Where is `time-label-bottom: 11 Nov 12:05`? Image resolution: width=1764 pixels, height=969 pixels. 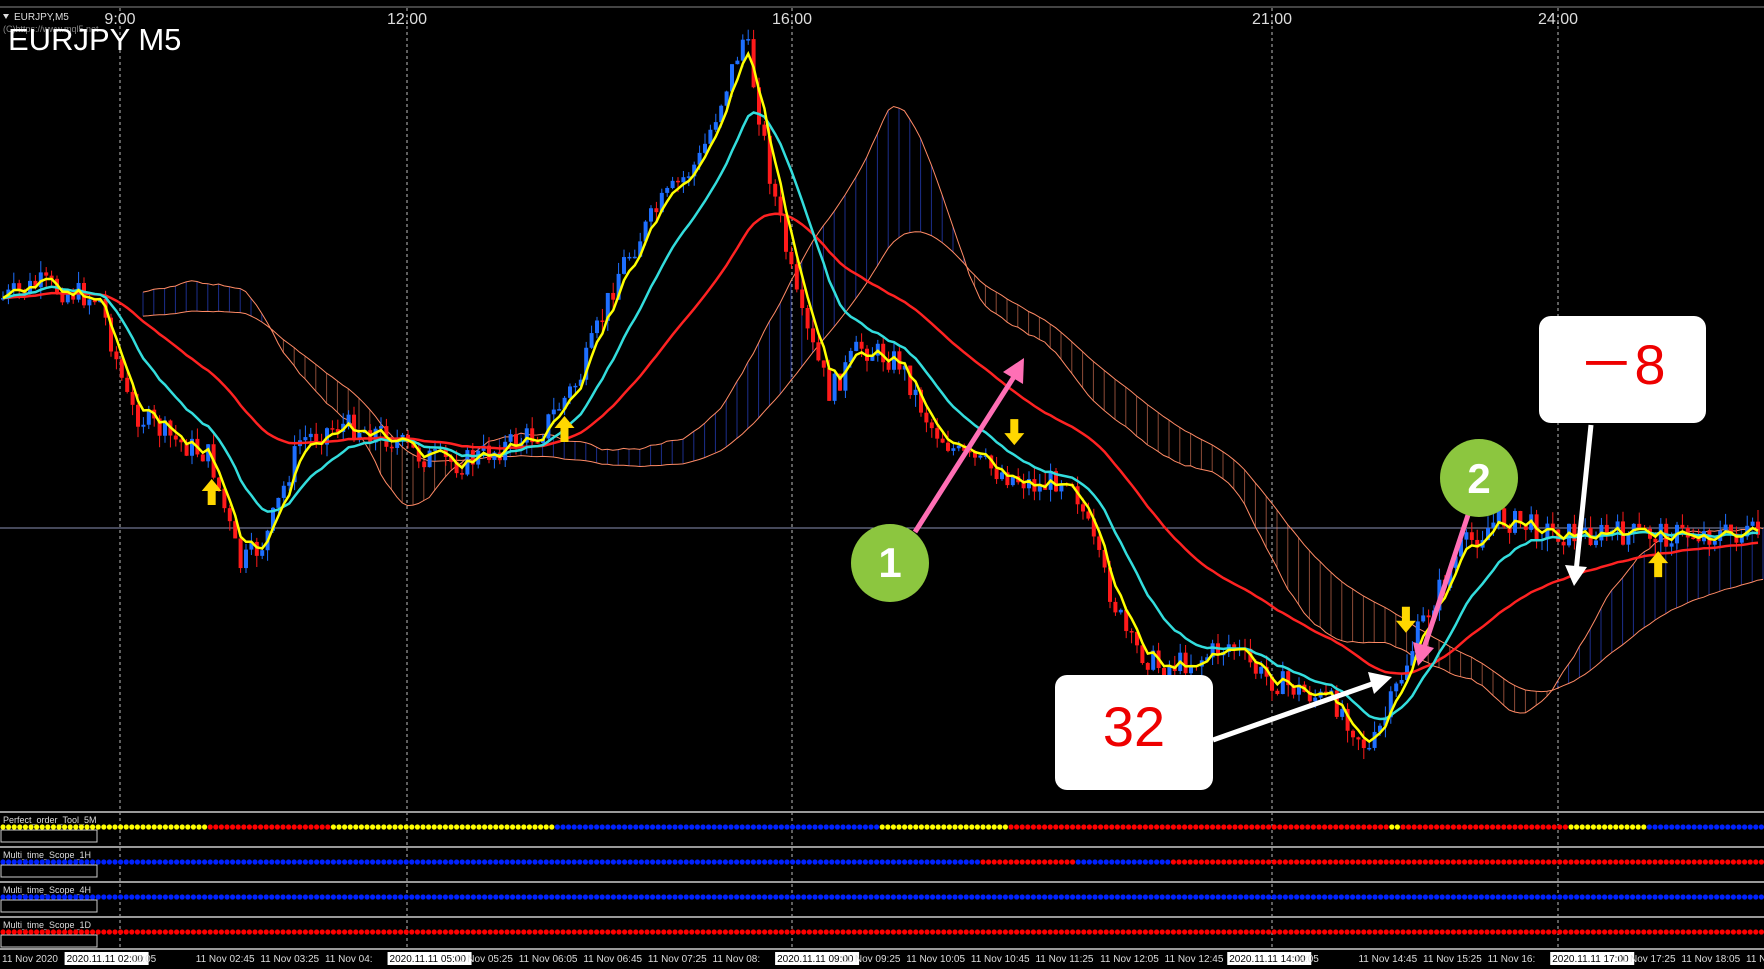
time-label-bottom: 11 Nov 12:05 is located at coordinates (1129, 959).